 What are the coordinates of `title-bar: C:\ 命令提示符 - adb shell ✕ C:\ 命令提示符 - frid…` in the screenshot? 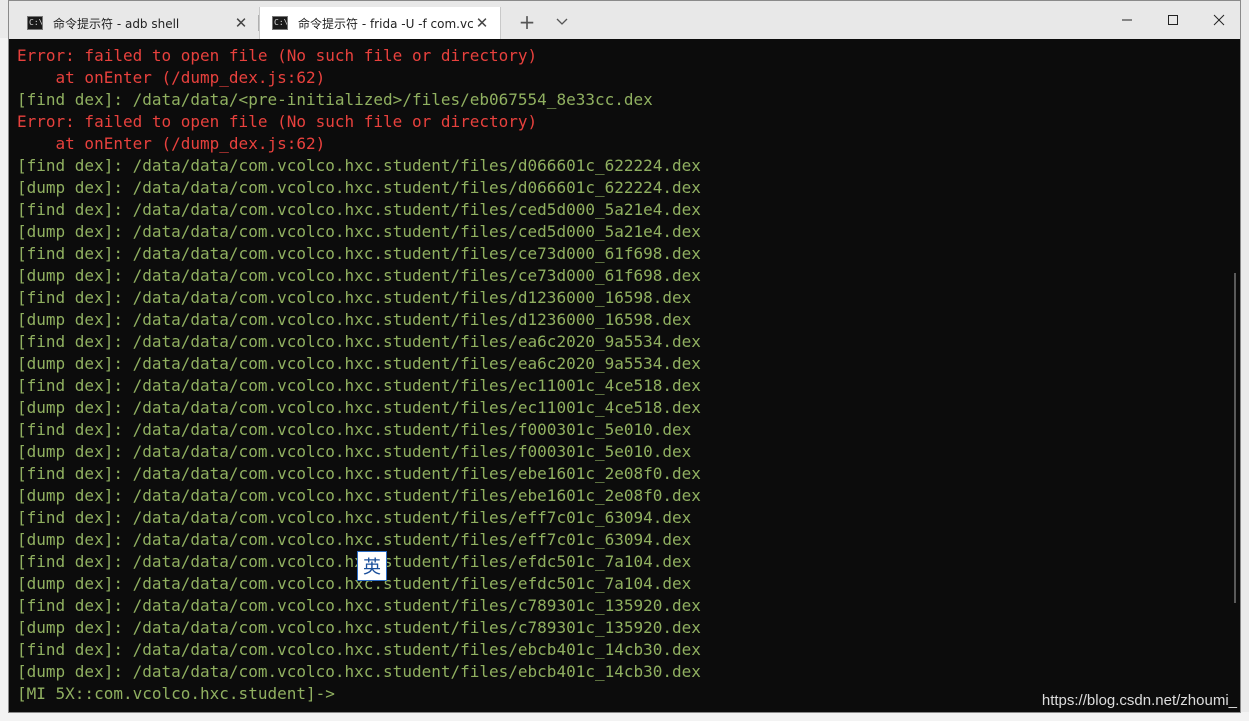 It's located at (624, 20).